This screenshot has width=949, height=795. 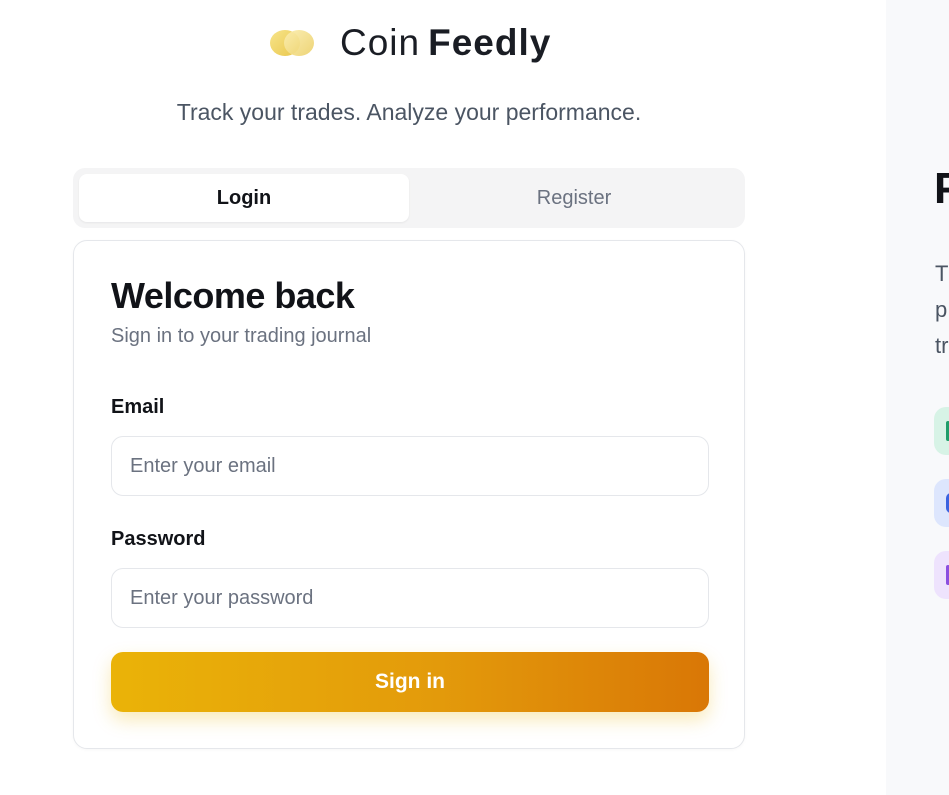 I want to click on email-field, so click(x=410, y=466).